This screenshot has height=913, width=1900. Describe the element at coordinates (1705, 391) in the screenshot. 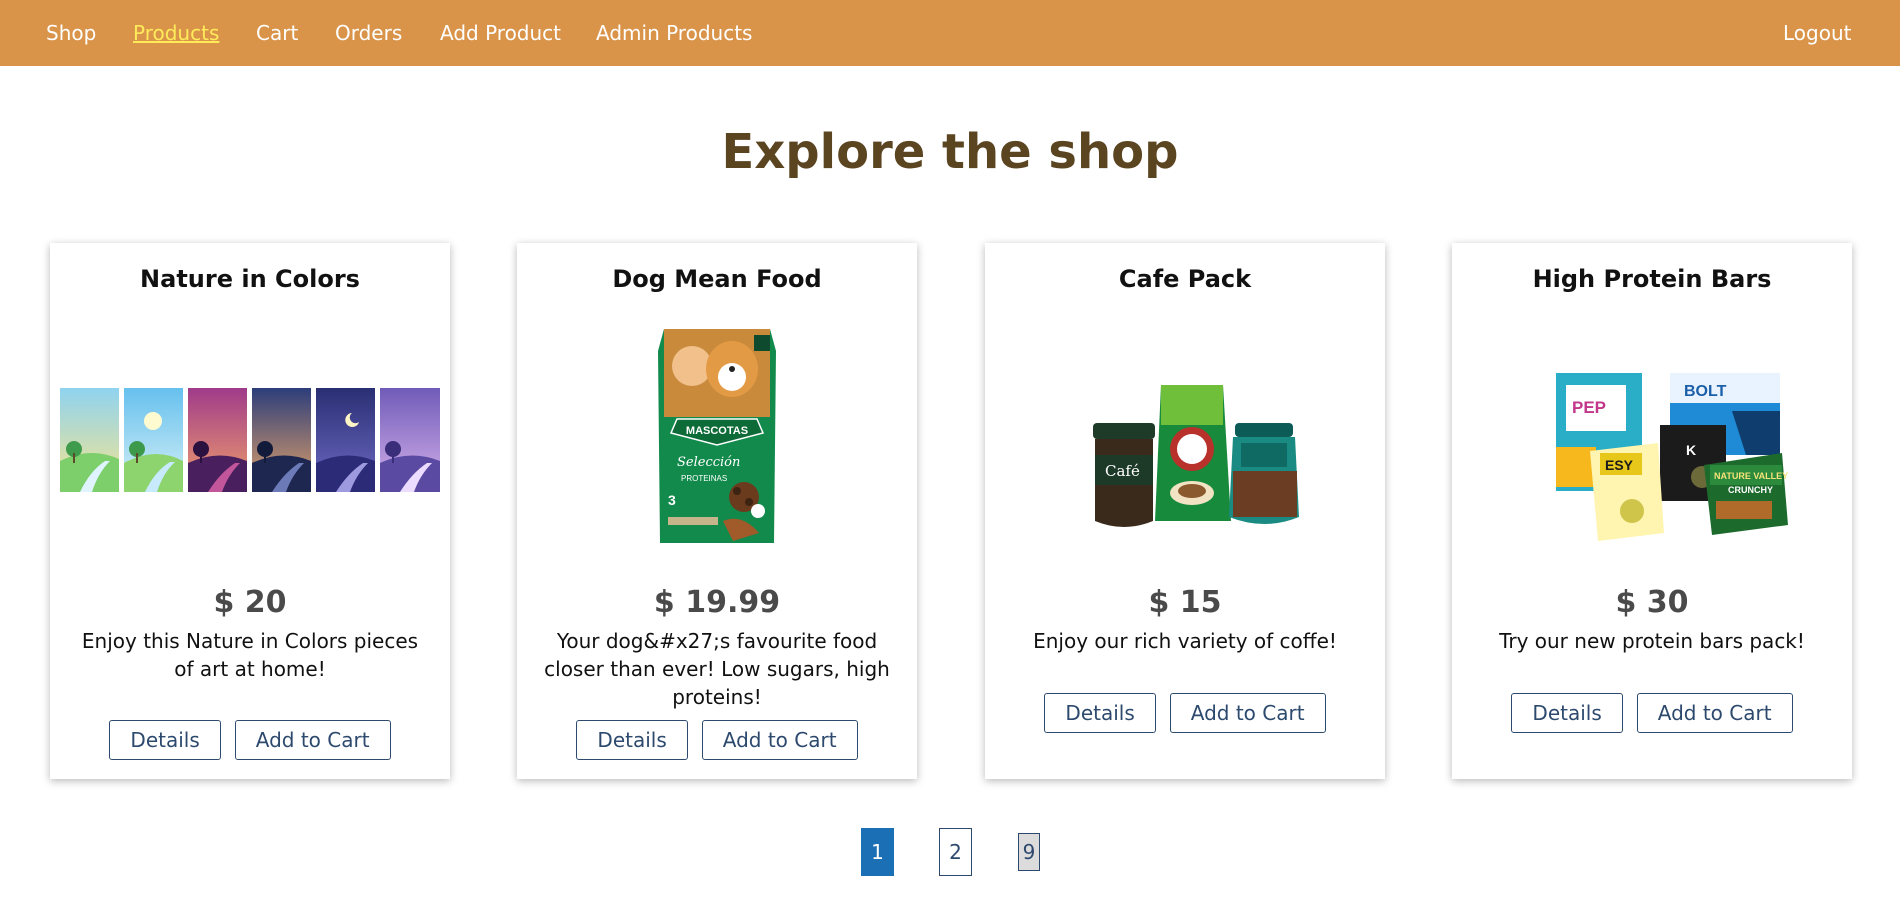

I see `box2-text: BOLT` at that location.